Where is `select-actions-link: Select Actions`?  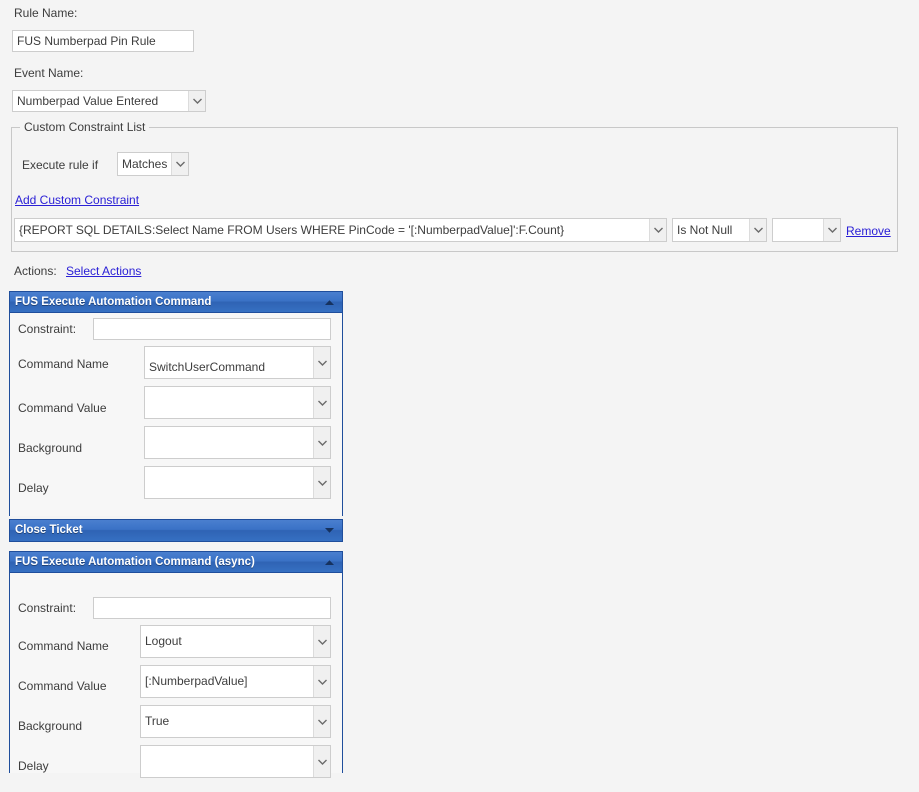 select-actions-link: Select Actions is located at coordinates (103, 271).